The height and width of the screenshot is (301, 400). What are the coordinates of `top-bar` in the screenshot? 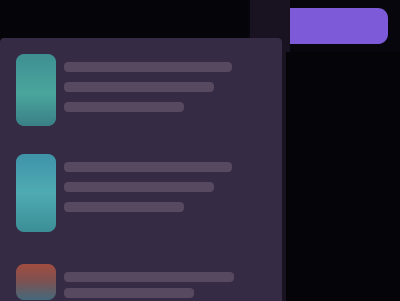 It's located at (124, 19).